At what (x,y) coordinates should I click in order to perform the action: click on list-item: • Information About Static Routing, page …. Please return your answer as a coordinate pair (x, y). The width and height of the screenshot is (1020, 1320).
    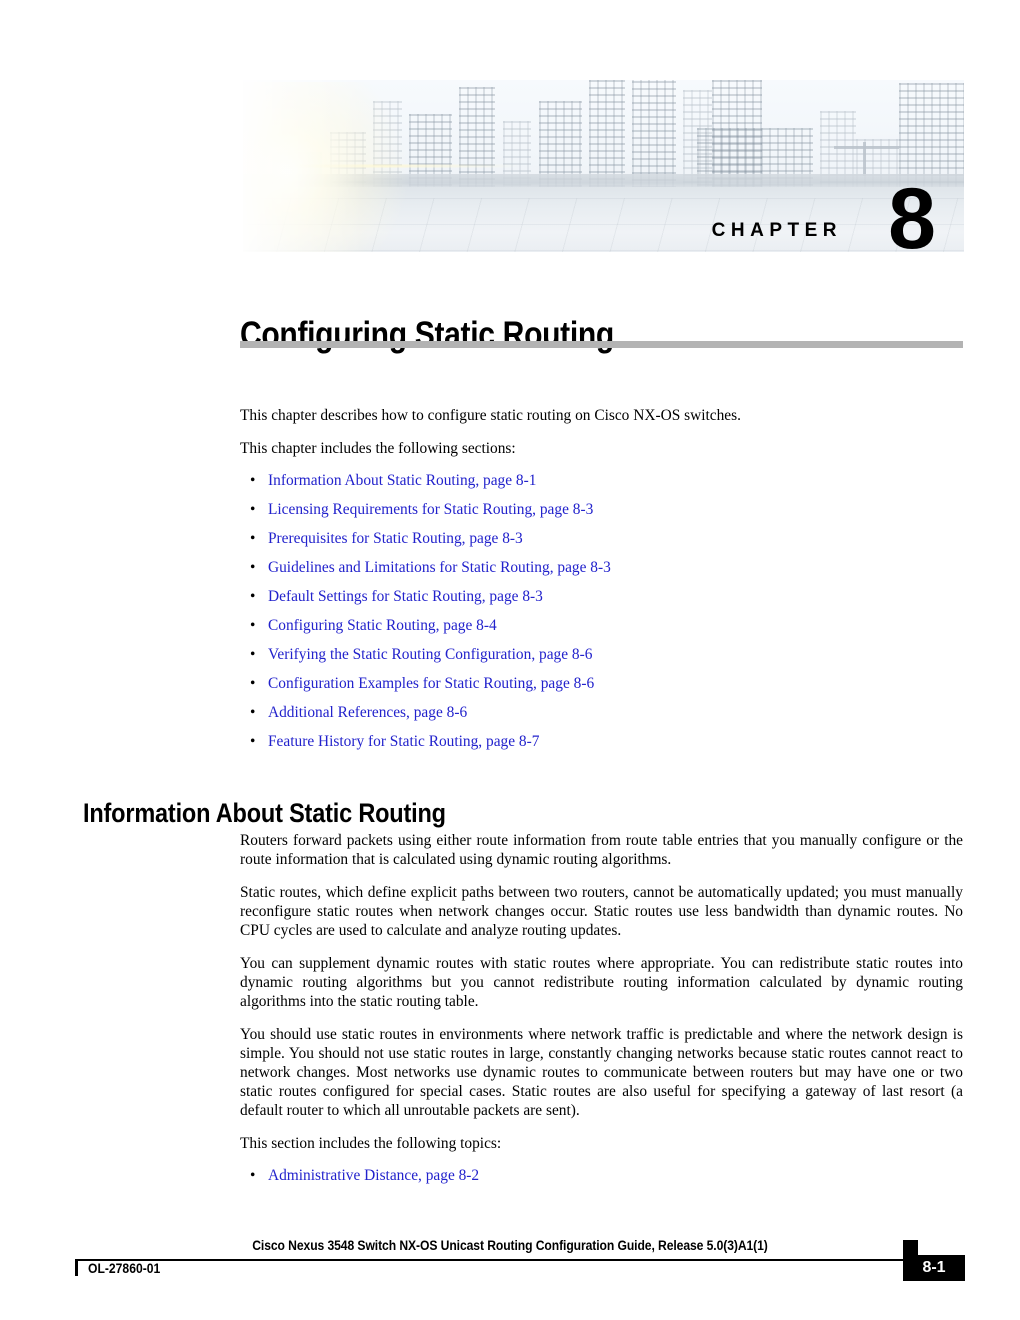
    Looking at the image, I should click on (601, 481).